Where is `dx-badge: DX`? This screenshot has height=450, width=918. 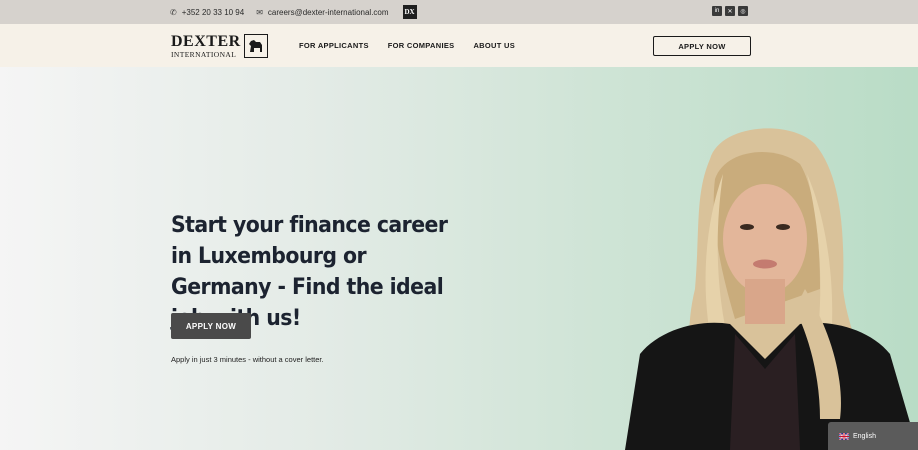 dx-badge: DX is located at coordinates (409, 12).